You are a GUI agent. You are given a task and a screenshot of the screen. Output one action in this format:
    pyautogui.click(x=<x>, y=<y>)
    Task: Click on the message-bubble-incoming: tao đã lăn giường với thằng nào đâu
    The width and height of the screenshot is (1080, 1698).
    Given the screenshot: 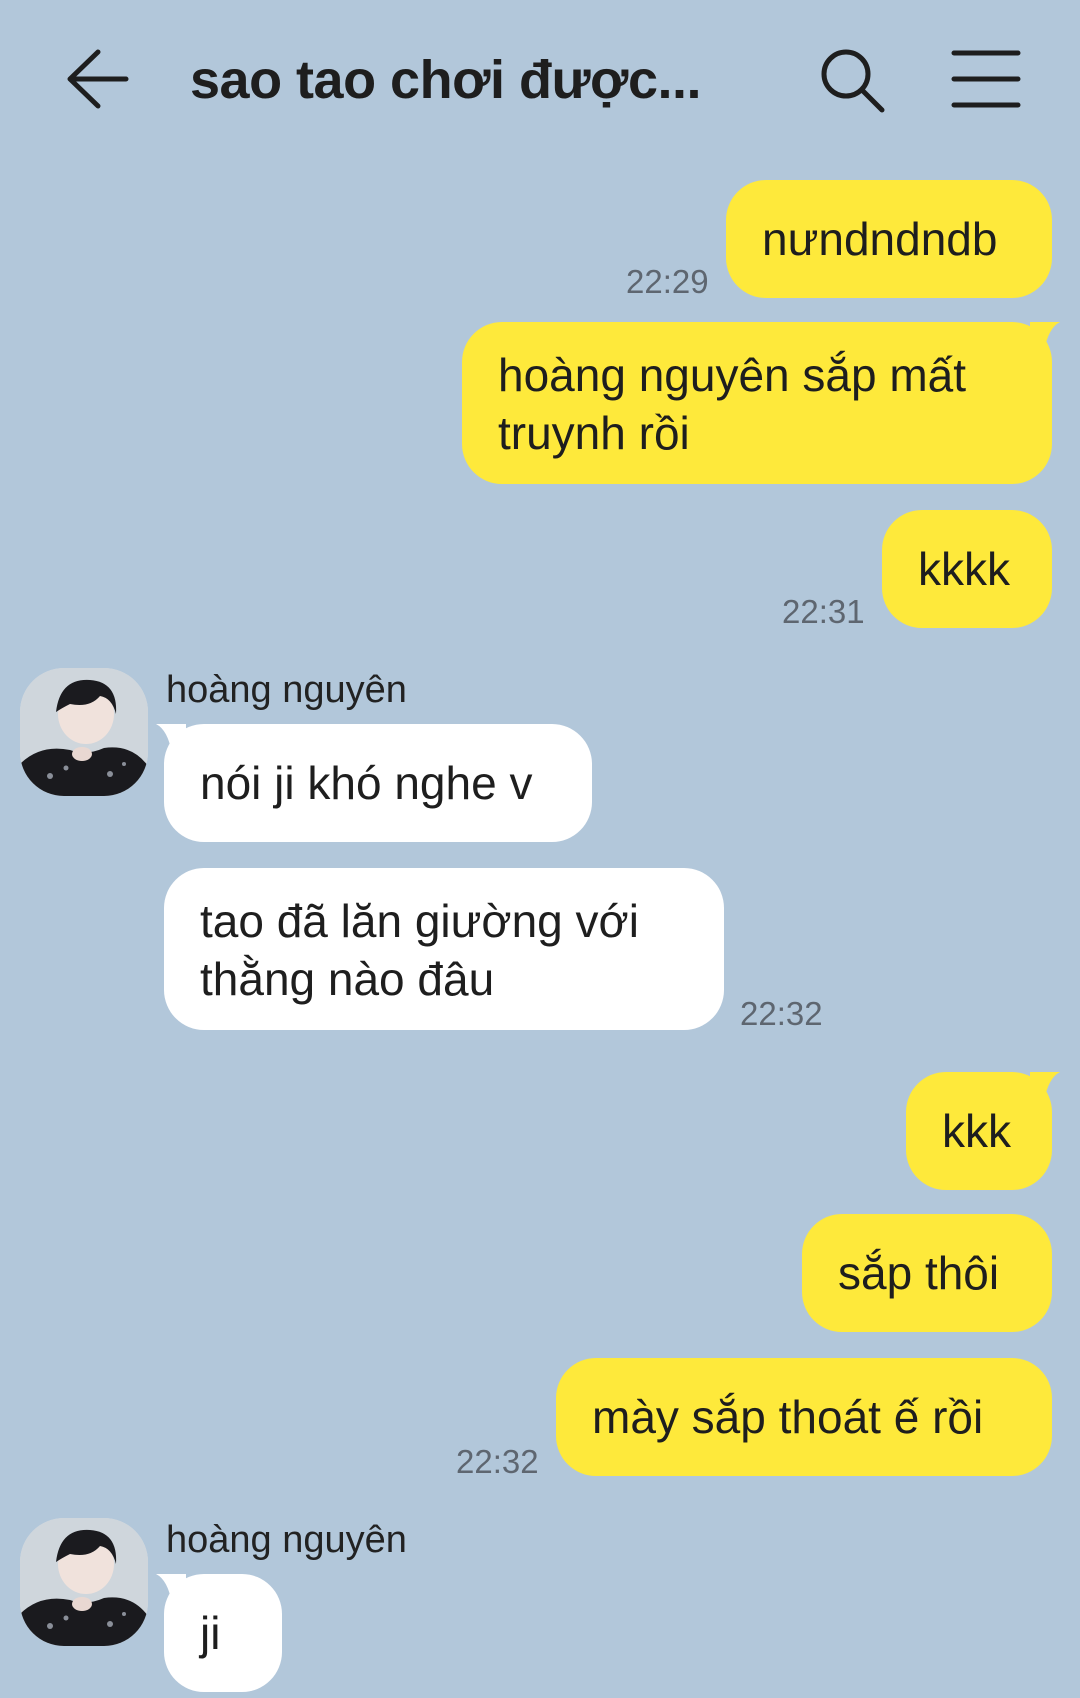 What is the action you would take?
    pyautogui.click(x=444, y=949)
    